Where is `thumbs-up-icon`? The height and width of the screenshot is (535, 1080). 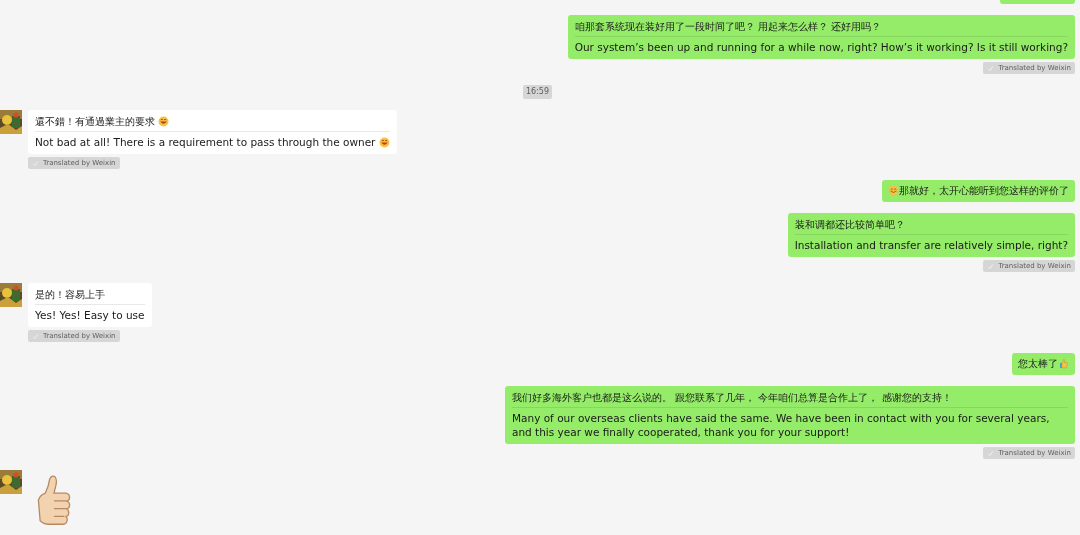 thumbs-up-icon is located at coordinates (1063, 363).